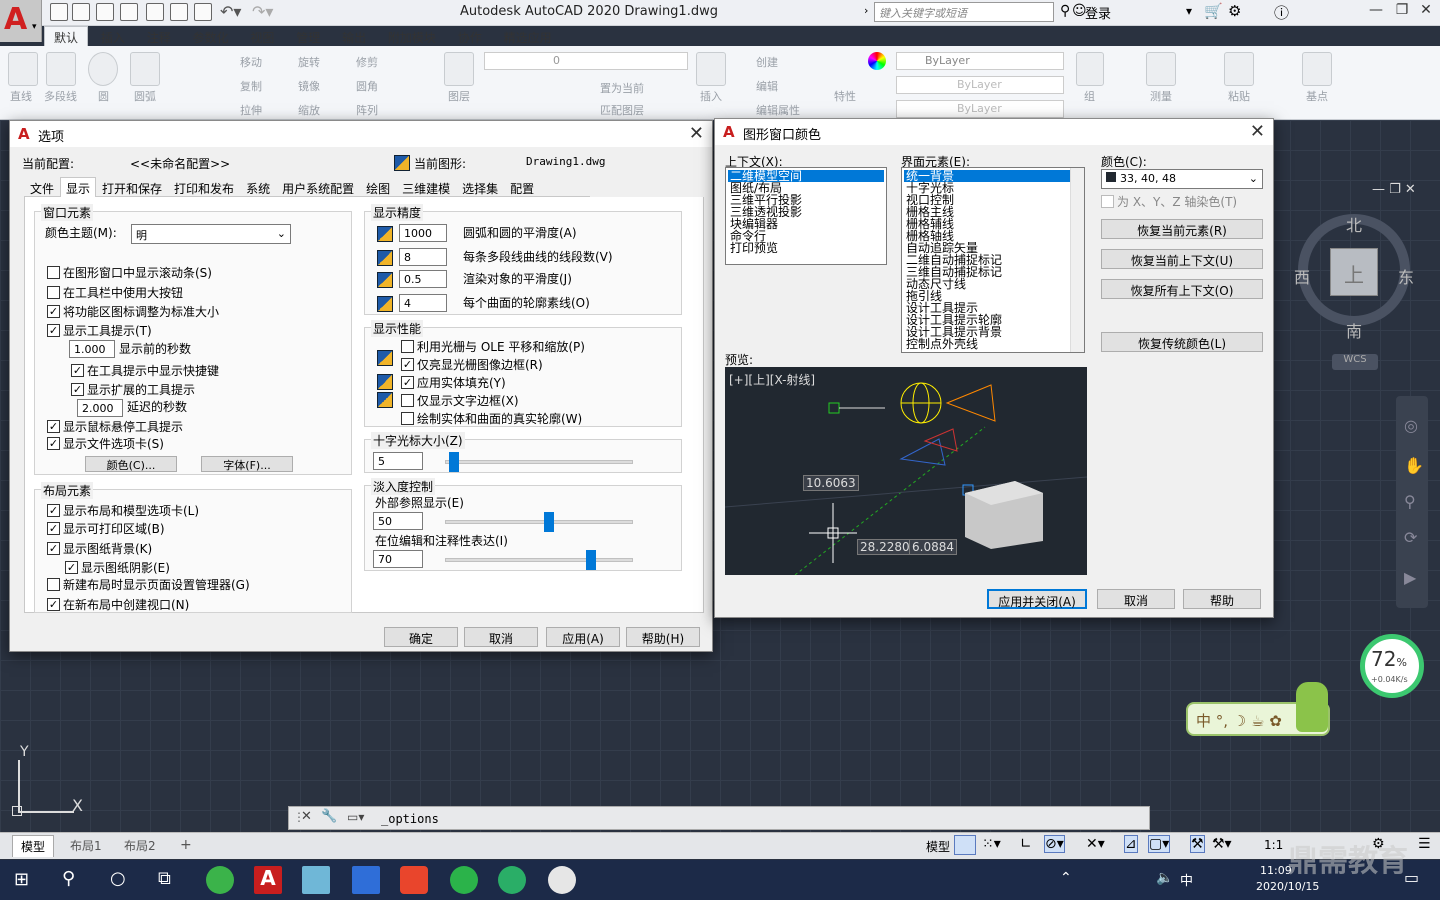  I want to click on search-expand-icon: ›, so click(866, 10).